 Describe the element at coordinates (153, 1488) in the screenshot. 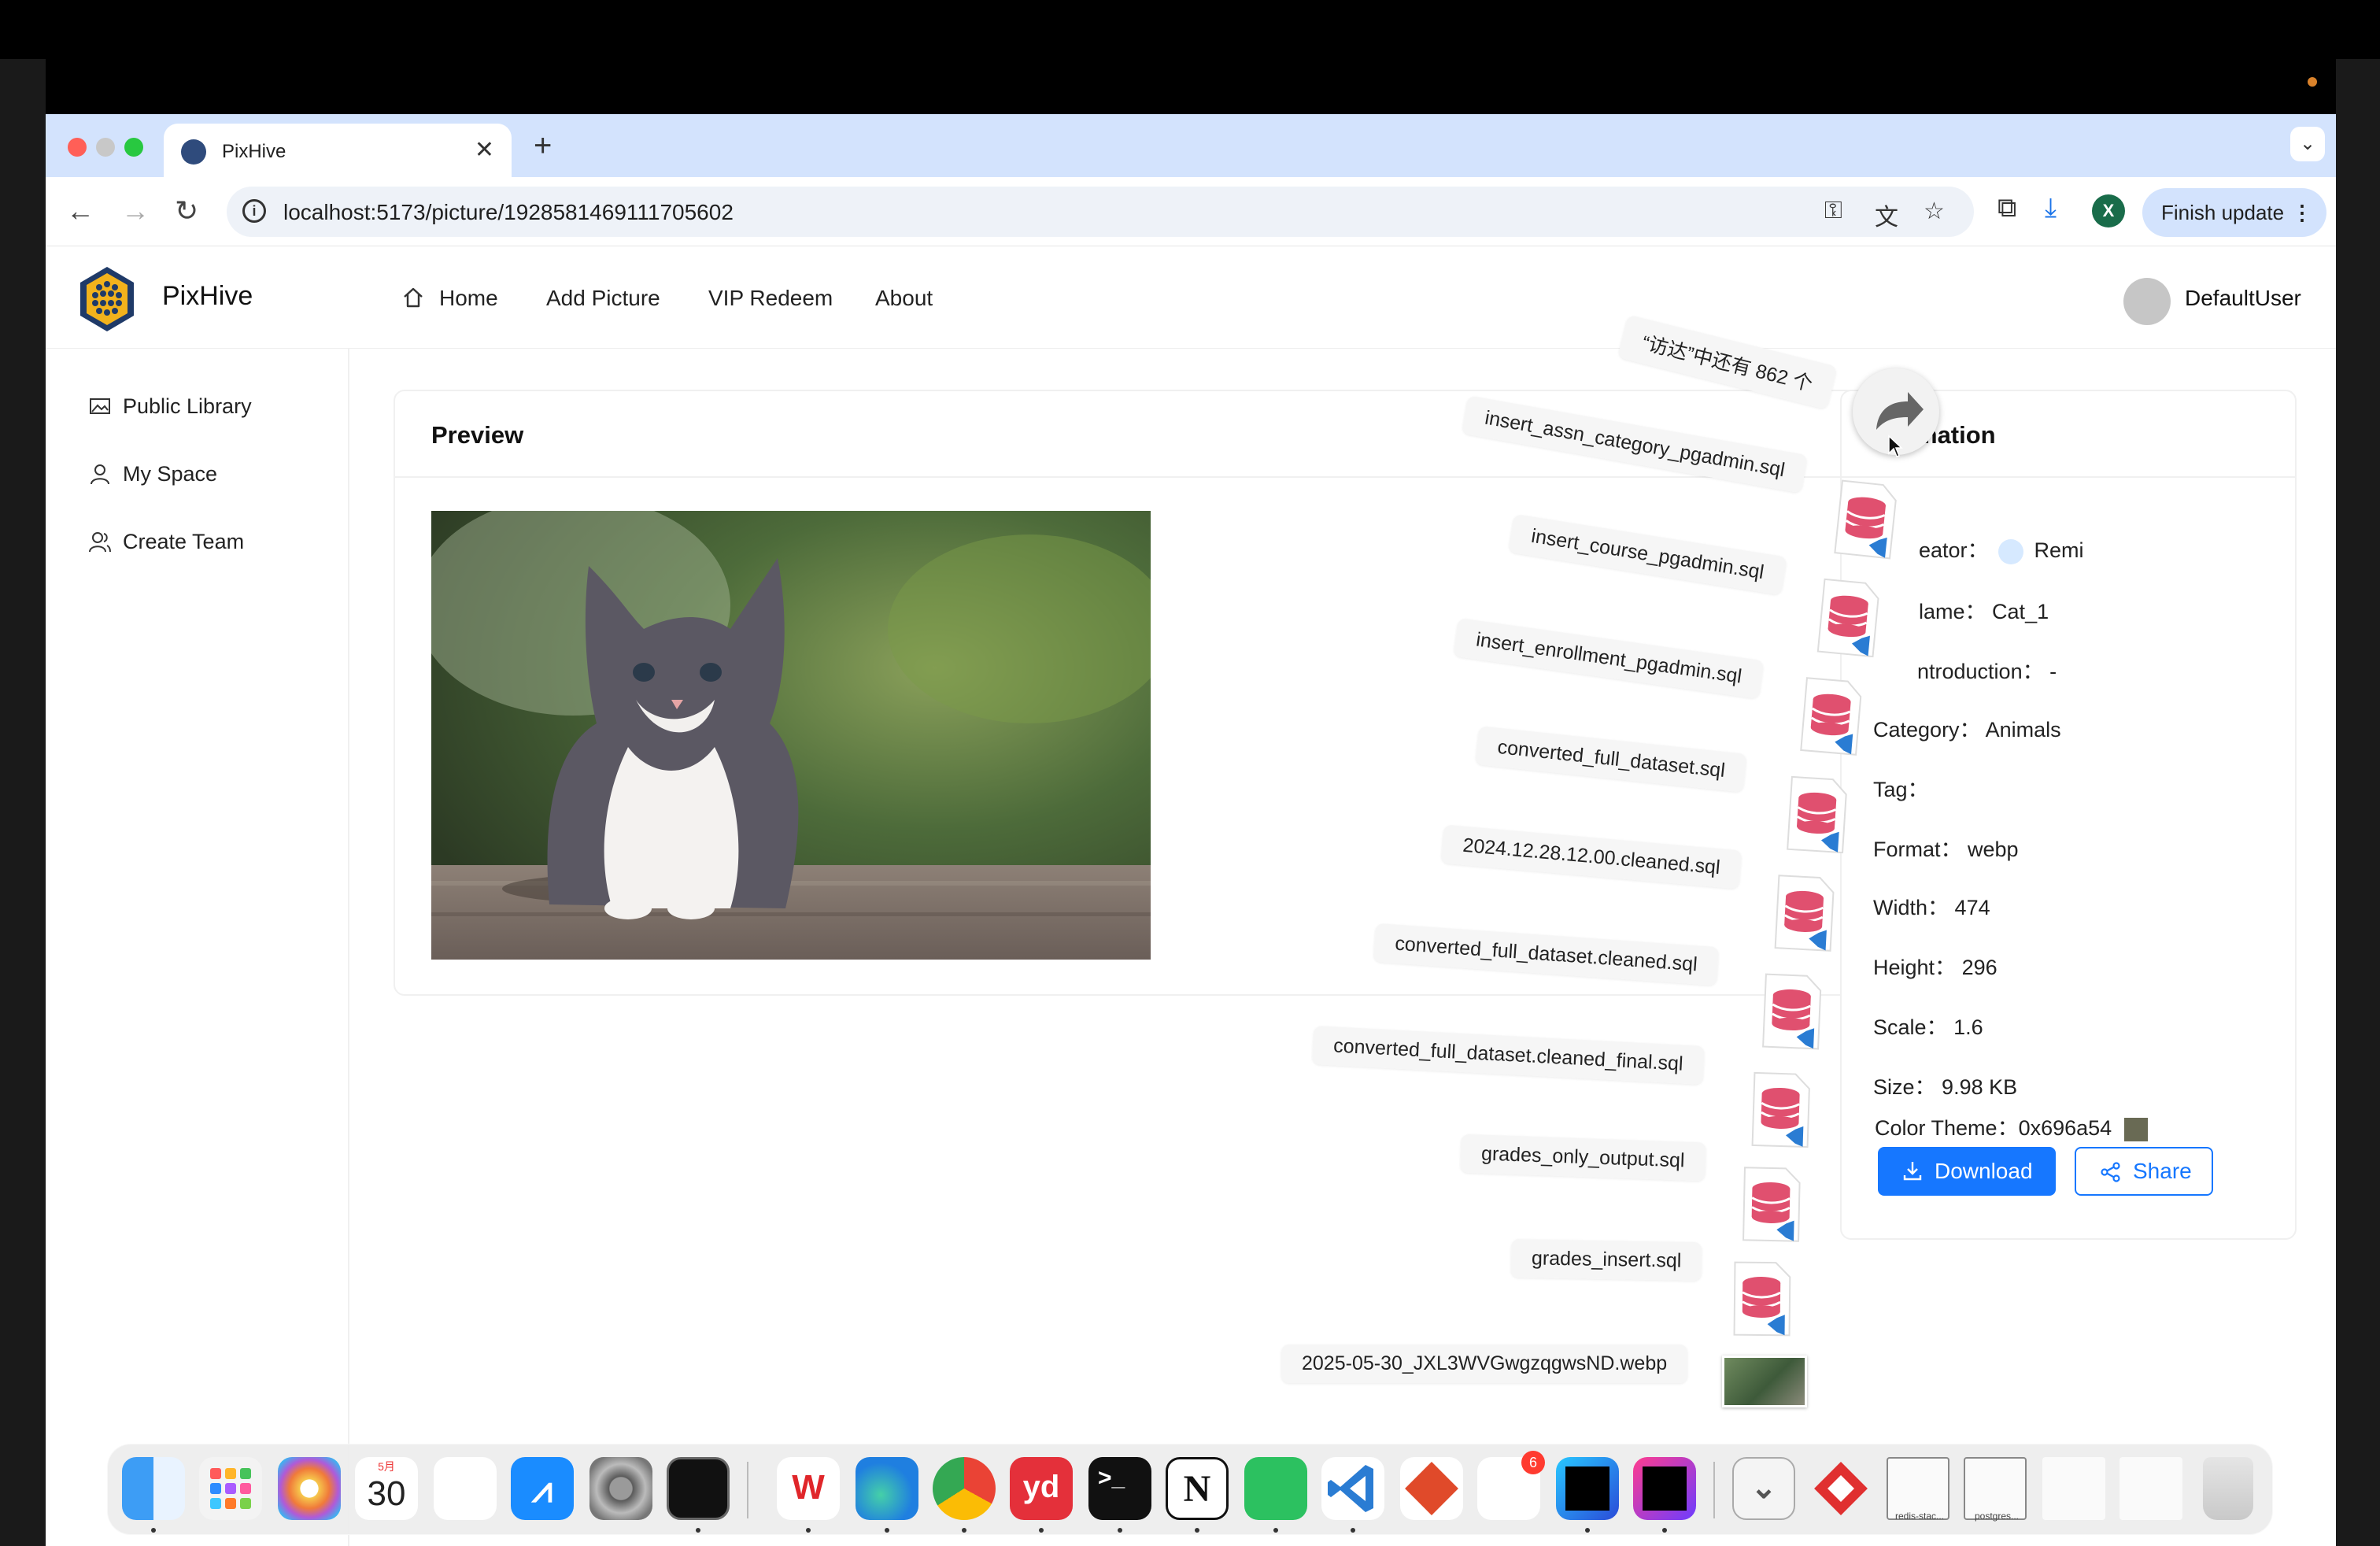

I see `finder-icon` at that location.